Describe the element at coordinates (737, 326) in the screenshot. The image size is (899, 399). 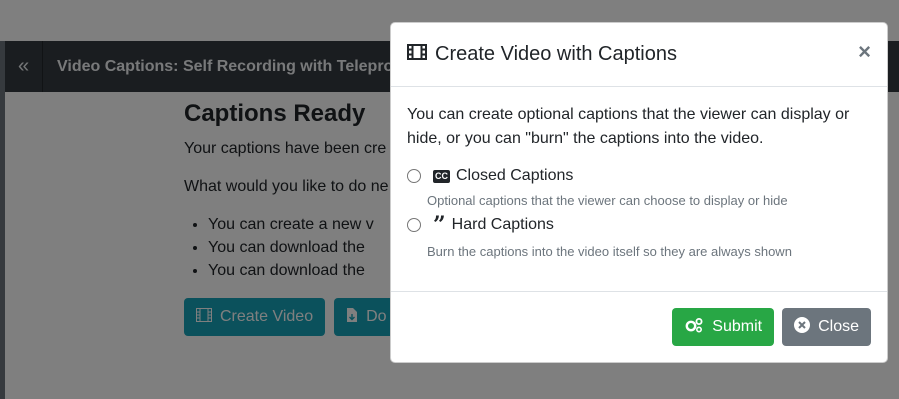
I see `submit-label: Submit` at that location.